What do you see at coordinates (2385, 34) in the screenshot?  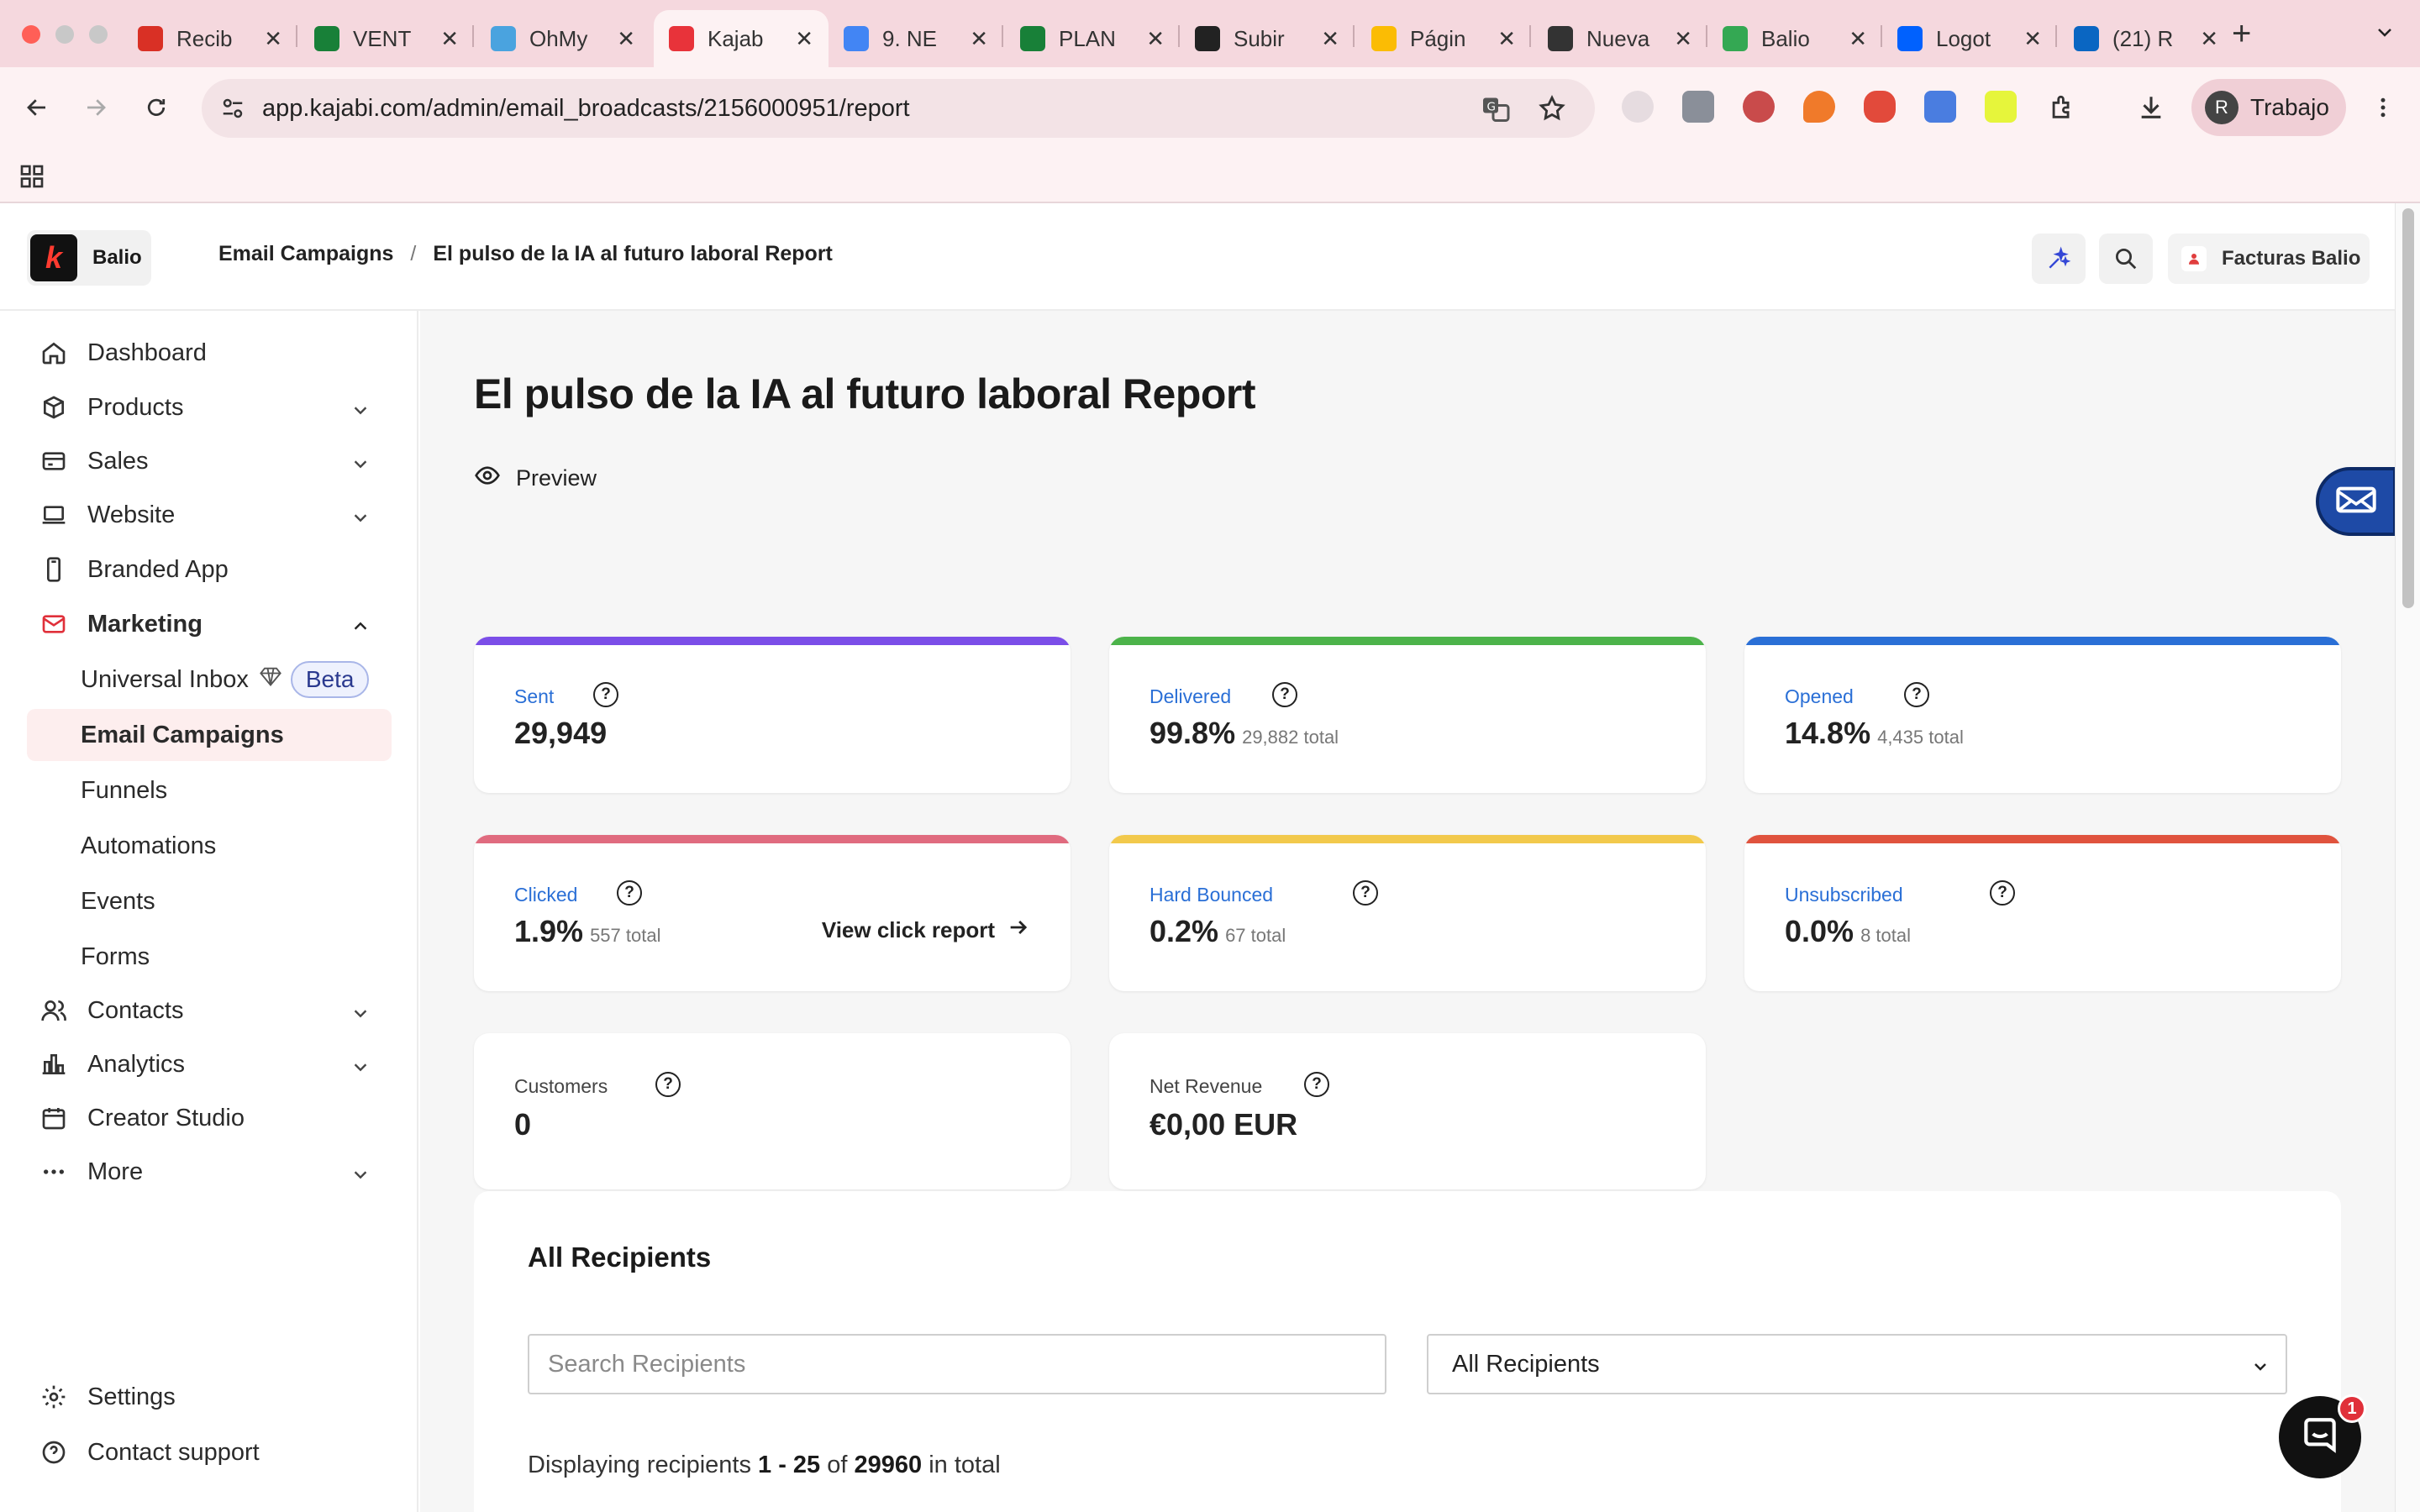 I see `tab-list-chevron-icon` at bounding box center [2385, 34].